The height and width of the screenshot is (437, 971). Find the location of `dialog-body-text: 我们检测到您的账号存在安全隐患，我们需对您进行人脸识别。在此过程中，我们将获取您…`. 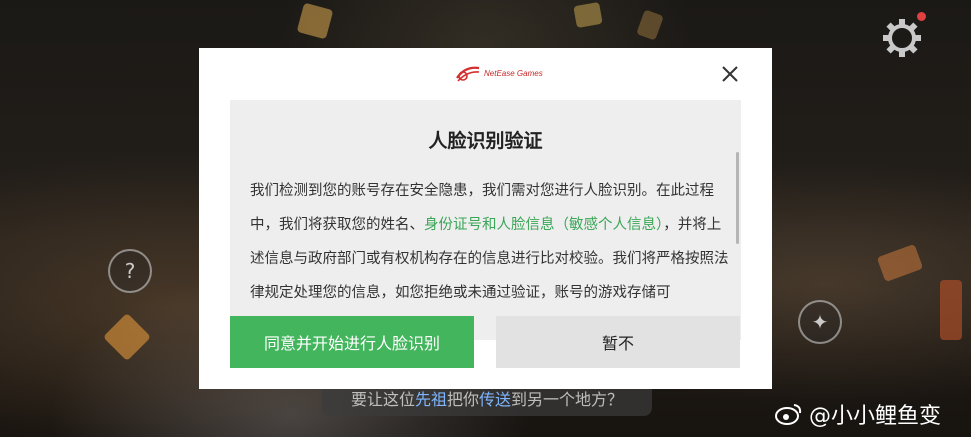

dialog-body-text: 我们检测到您的账号存在安全隐患，我们需对您进行人脸识别。在此过程中，我们将获取您… is located at coordinates (489, 242).